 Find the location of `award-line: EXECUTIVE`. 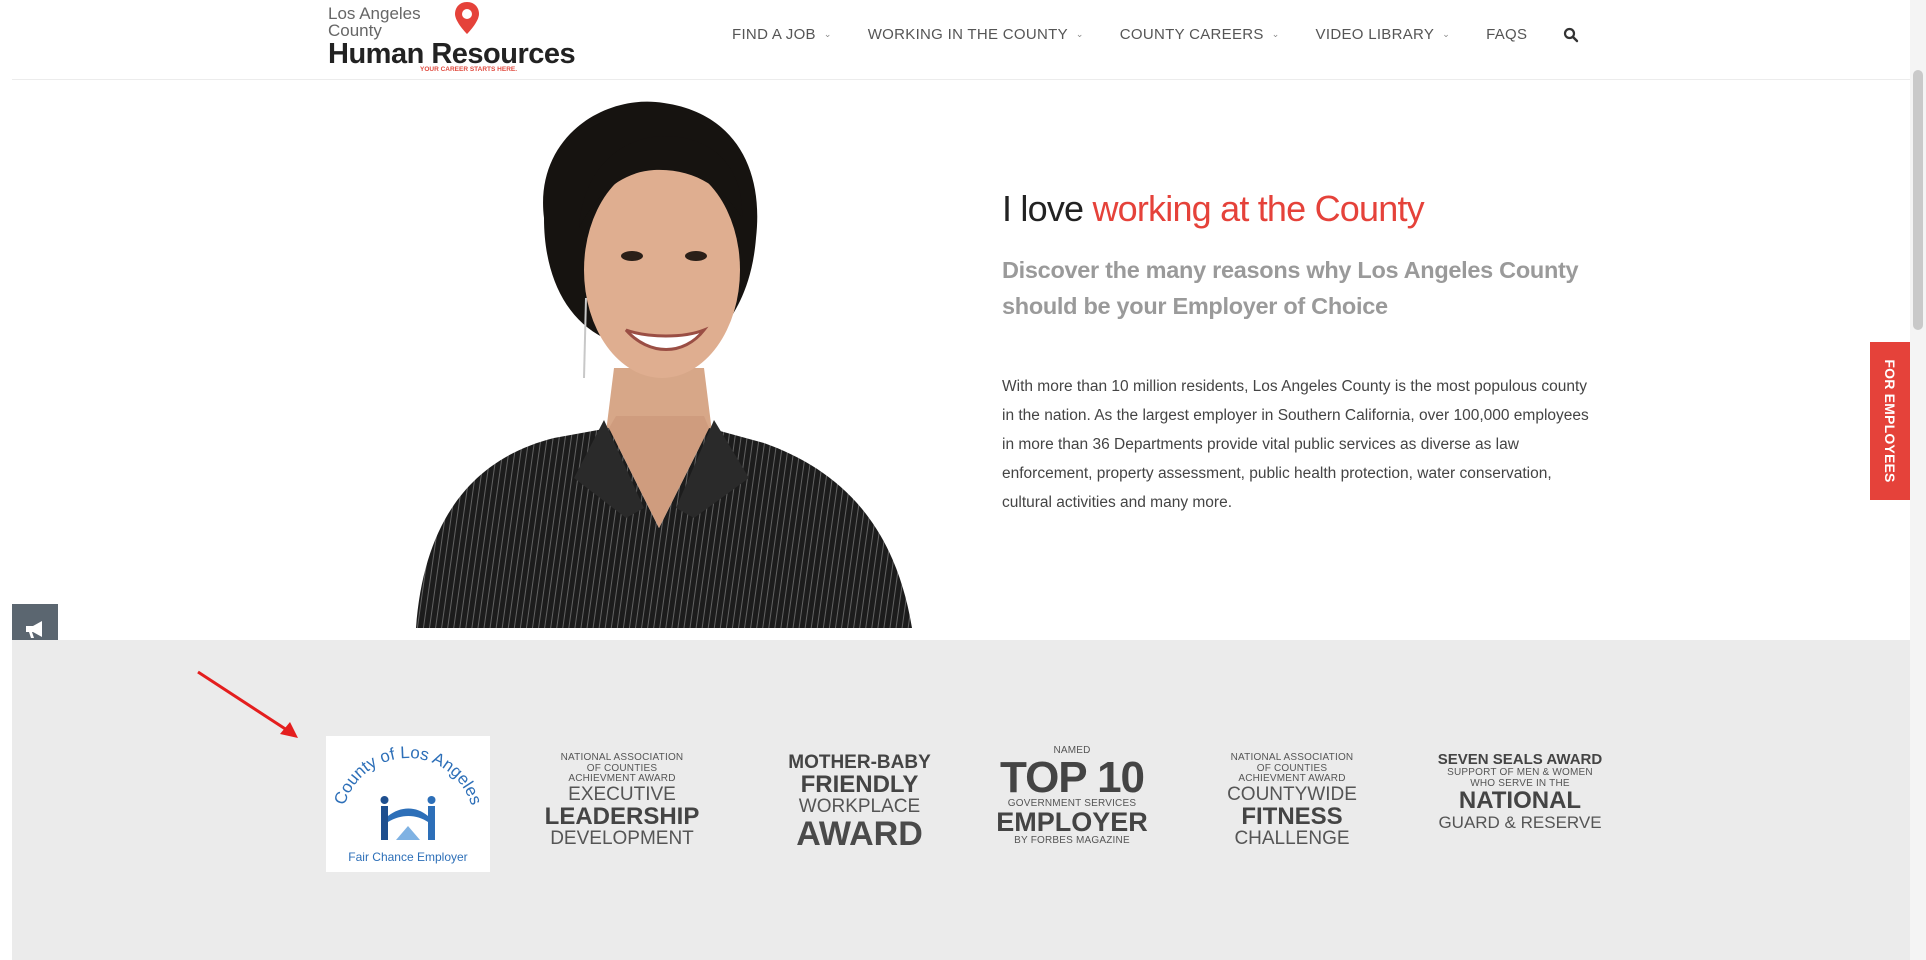

award-line: EXECUTIVE is located at coordinates (622, 794).